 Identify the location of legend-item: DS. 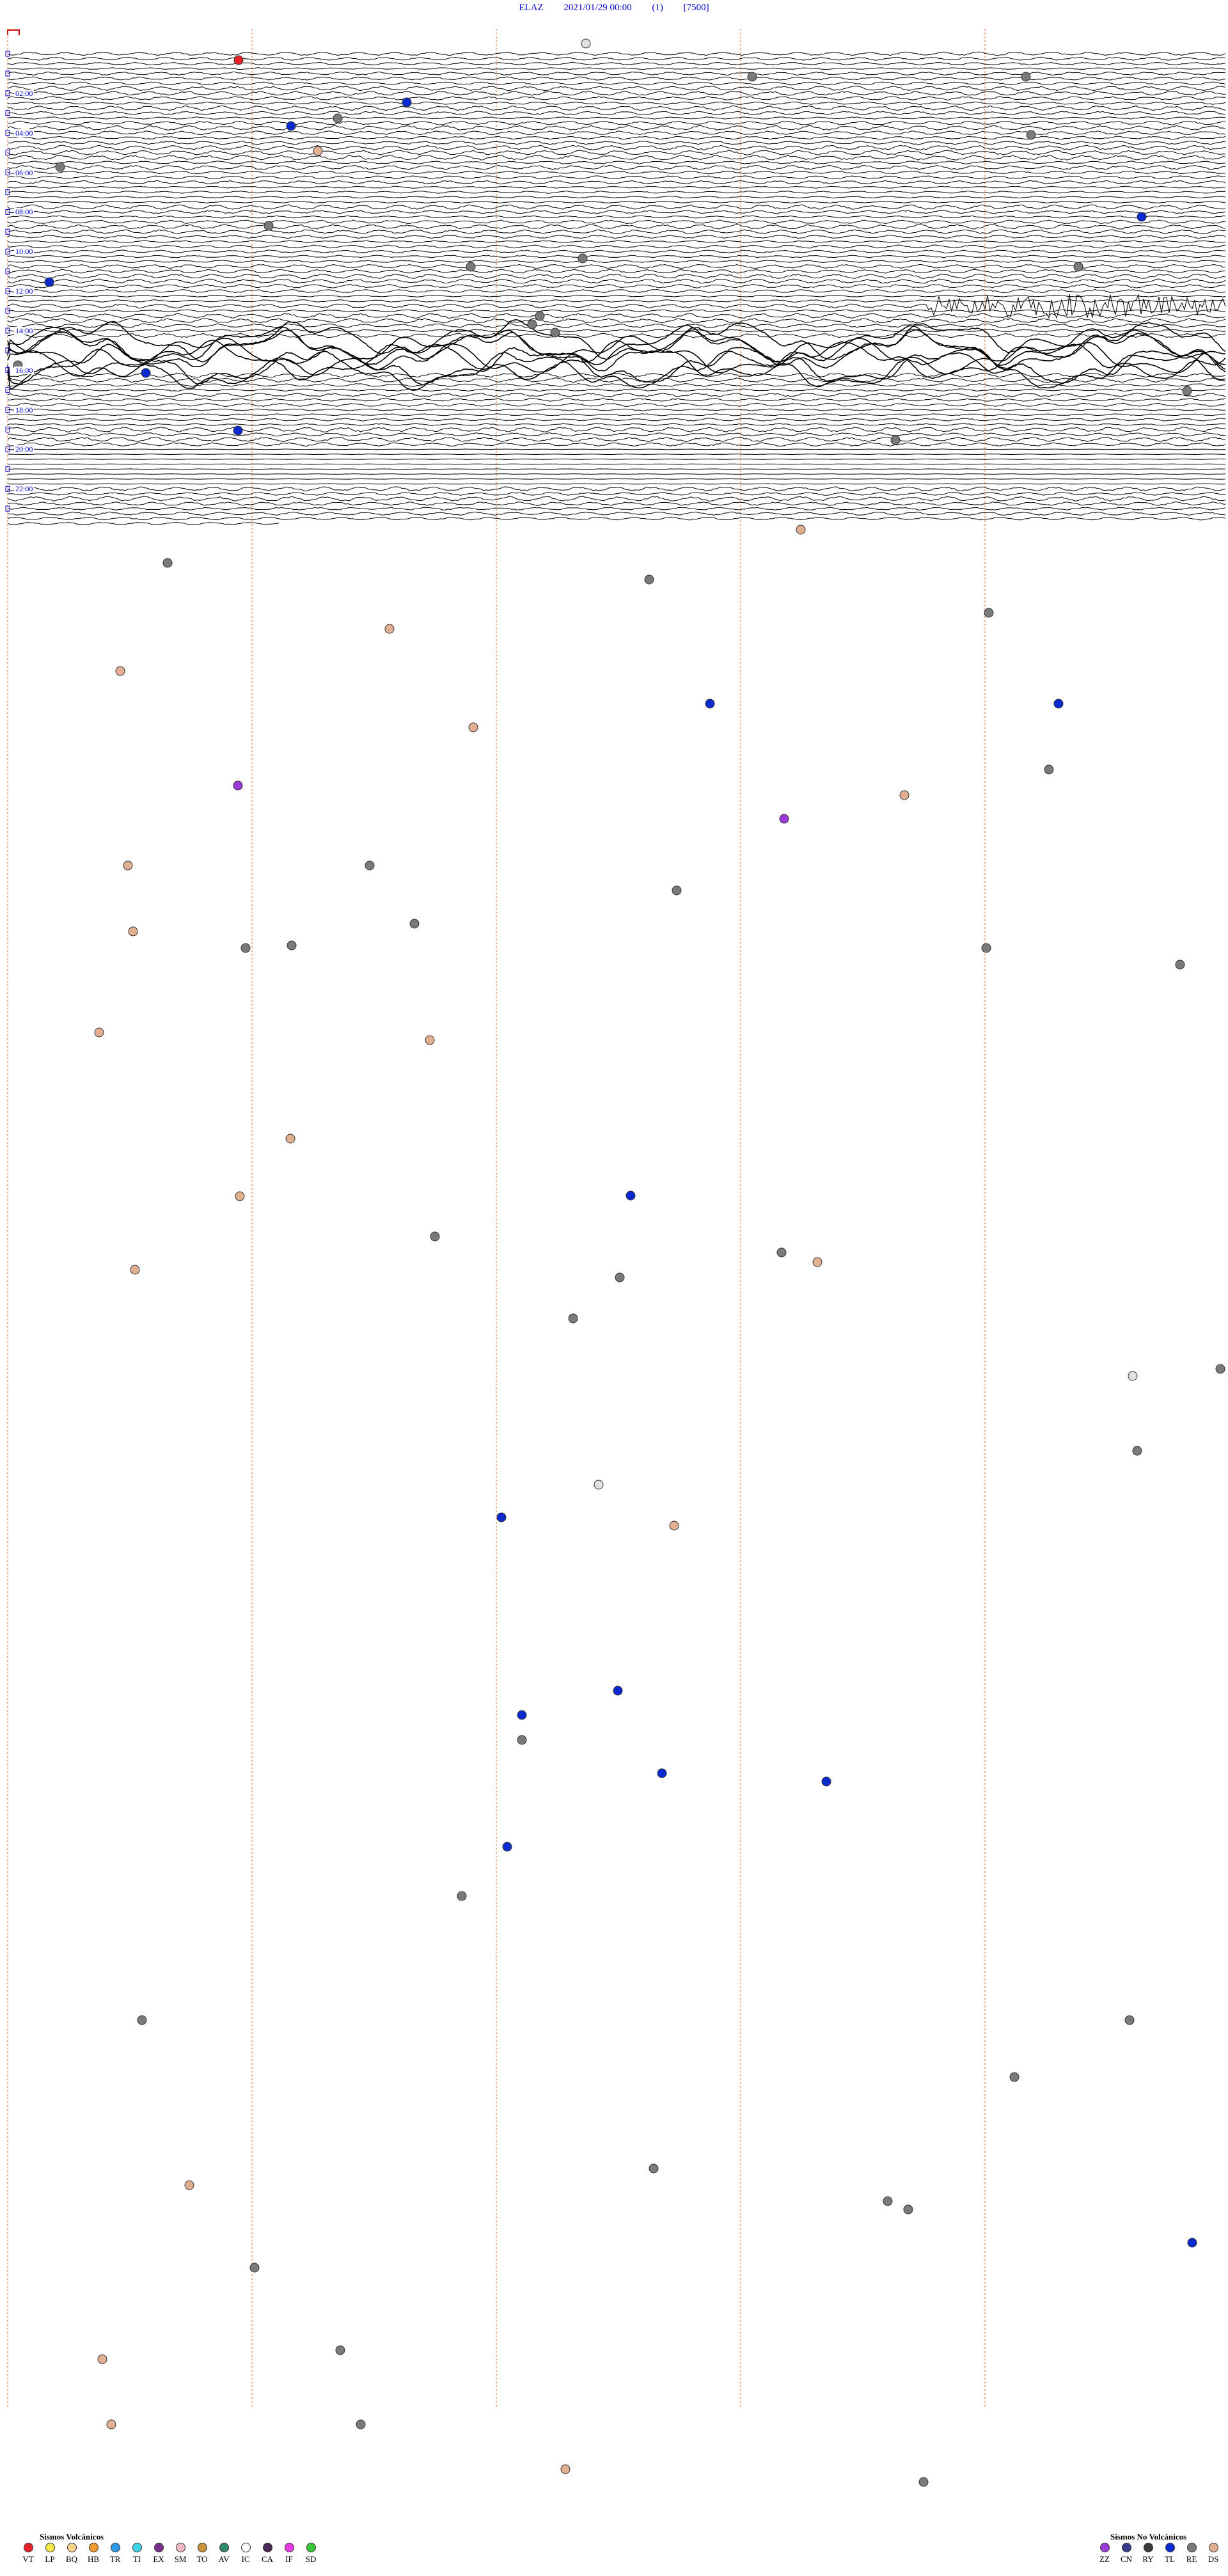
(1213, 2553).